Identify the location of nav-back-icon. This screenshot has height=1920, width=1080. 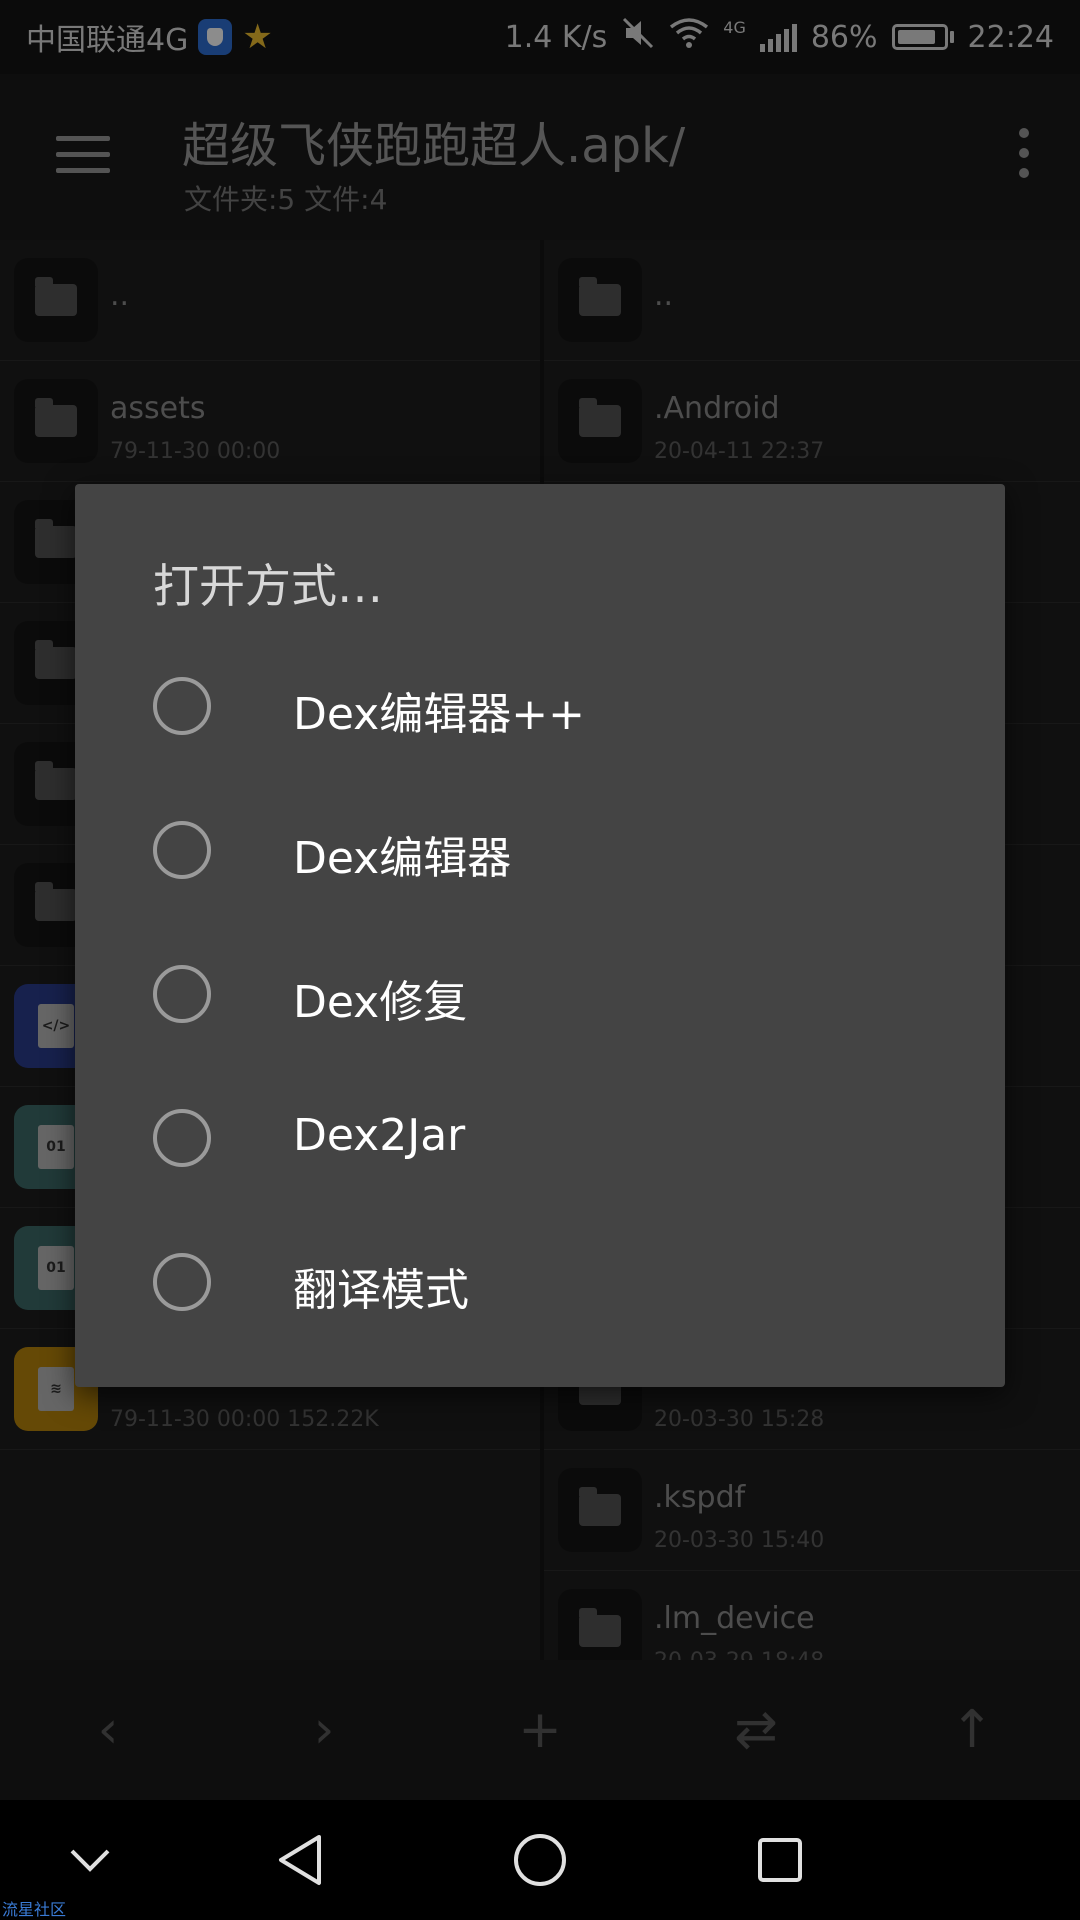
(300, 1860).